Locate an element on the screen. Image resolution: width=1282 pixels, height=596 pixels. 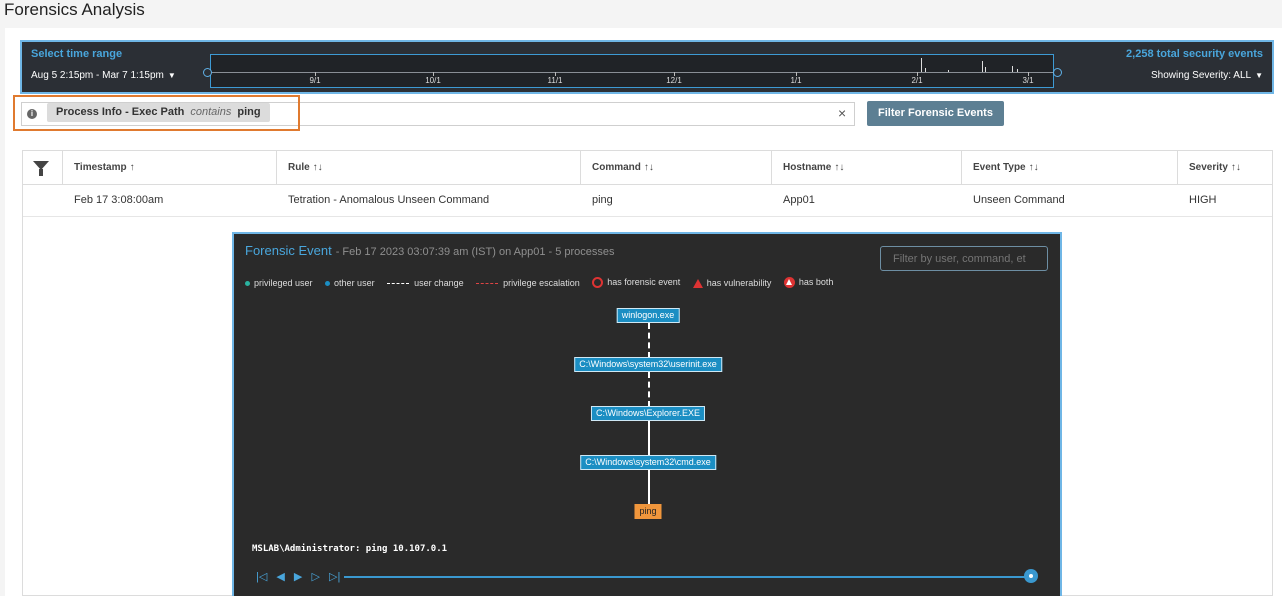
cell-event-type: Unseen Command is located at coordinates (1019, 200).